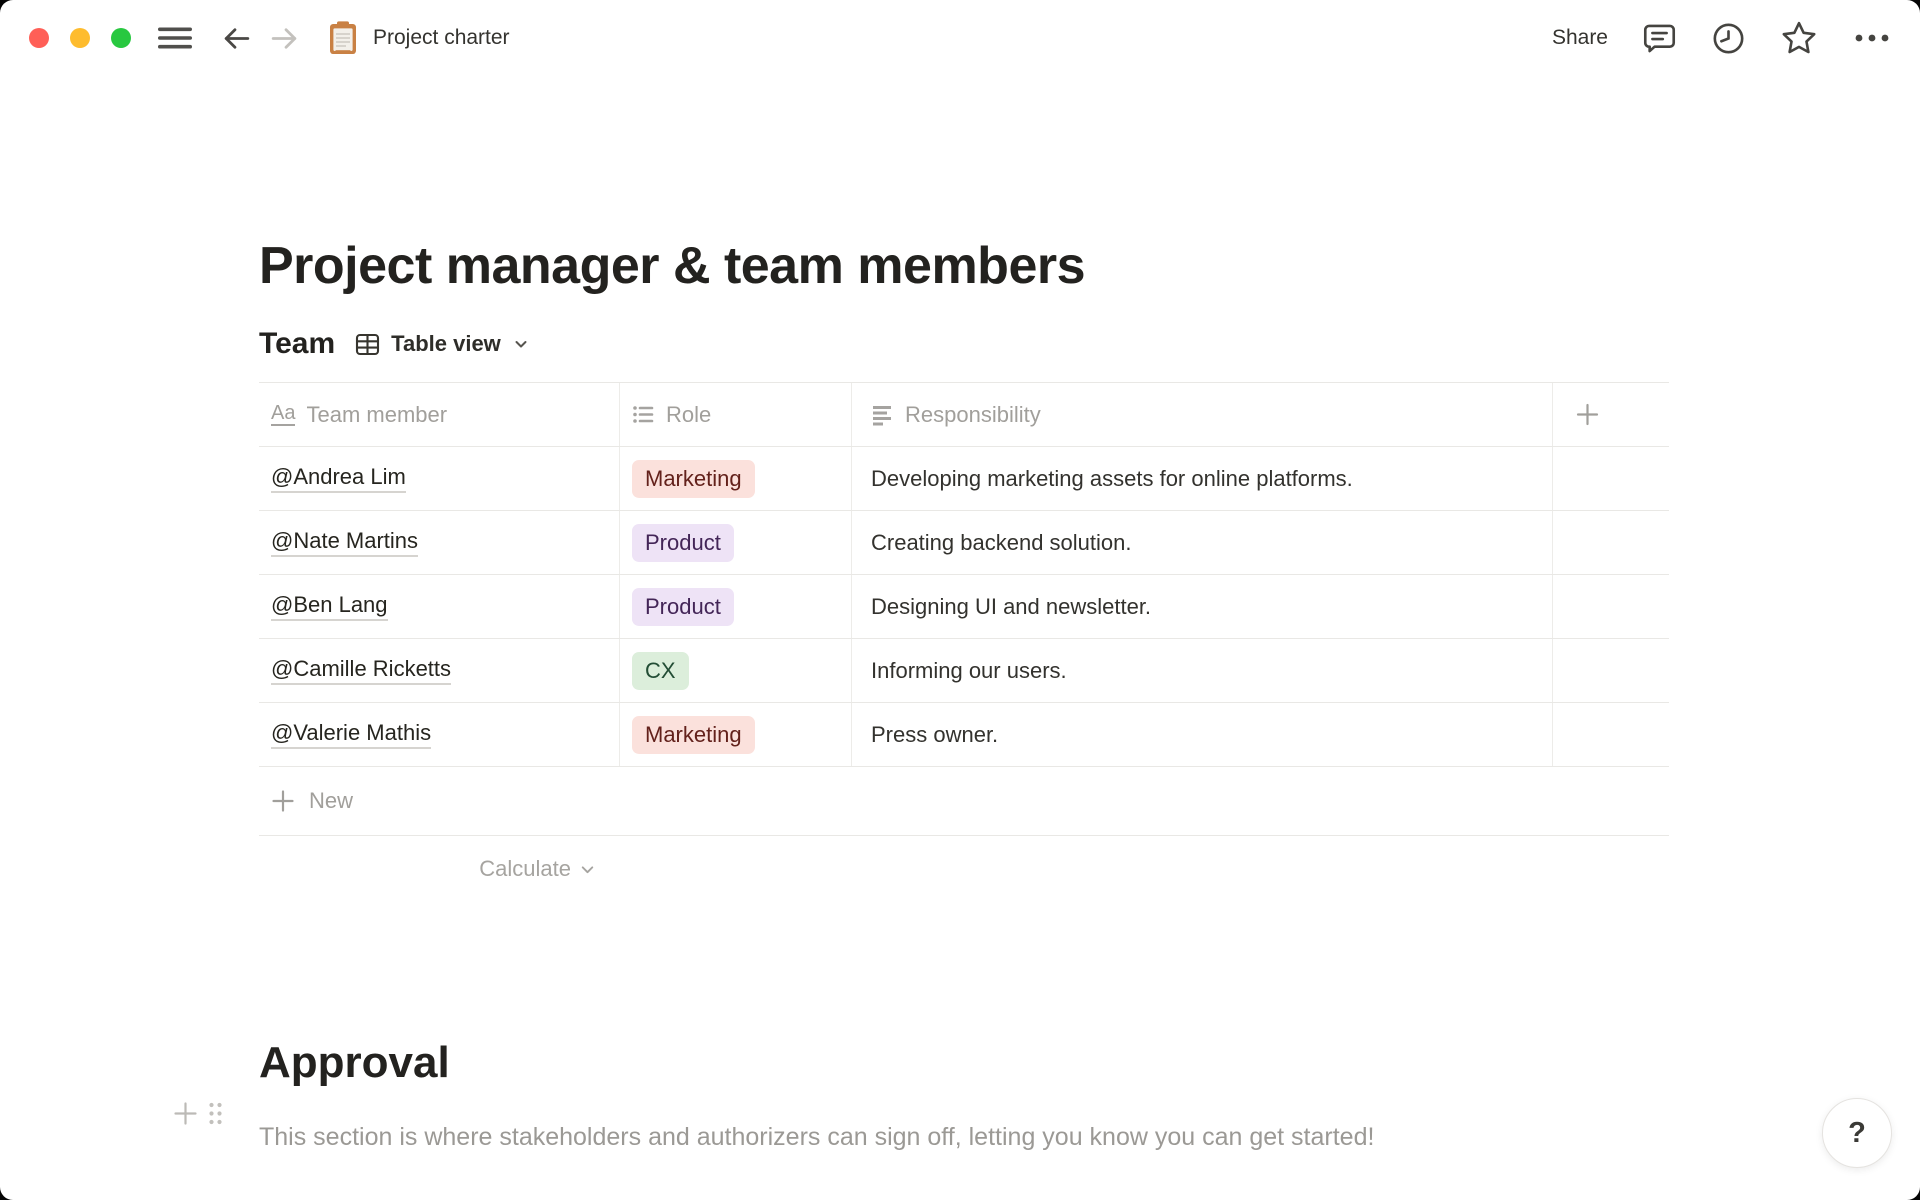 The height and width of the screenshot is (1200, 1920). I want to click on responsibility-text: Press owner., so click(935, 734).